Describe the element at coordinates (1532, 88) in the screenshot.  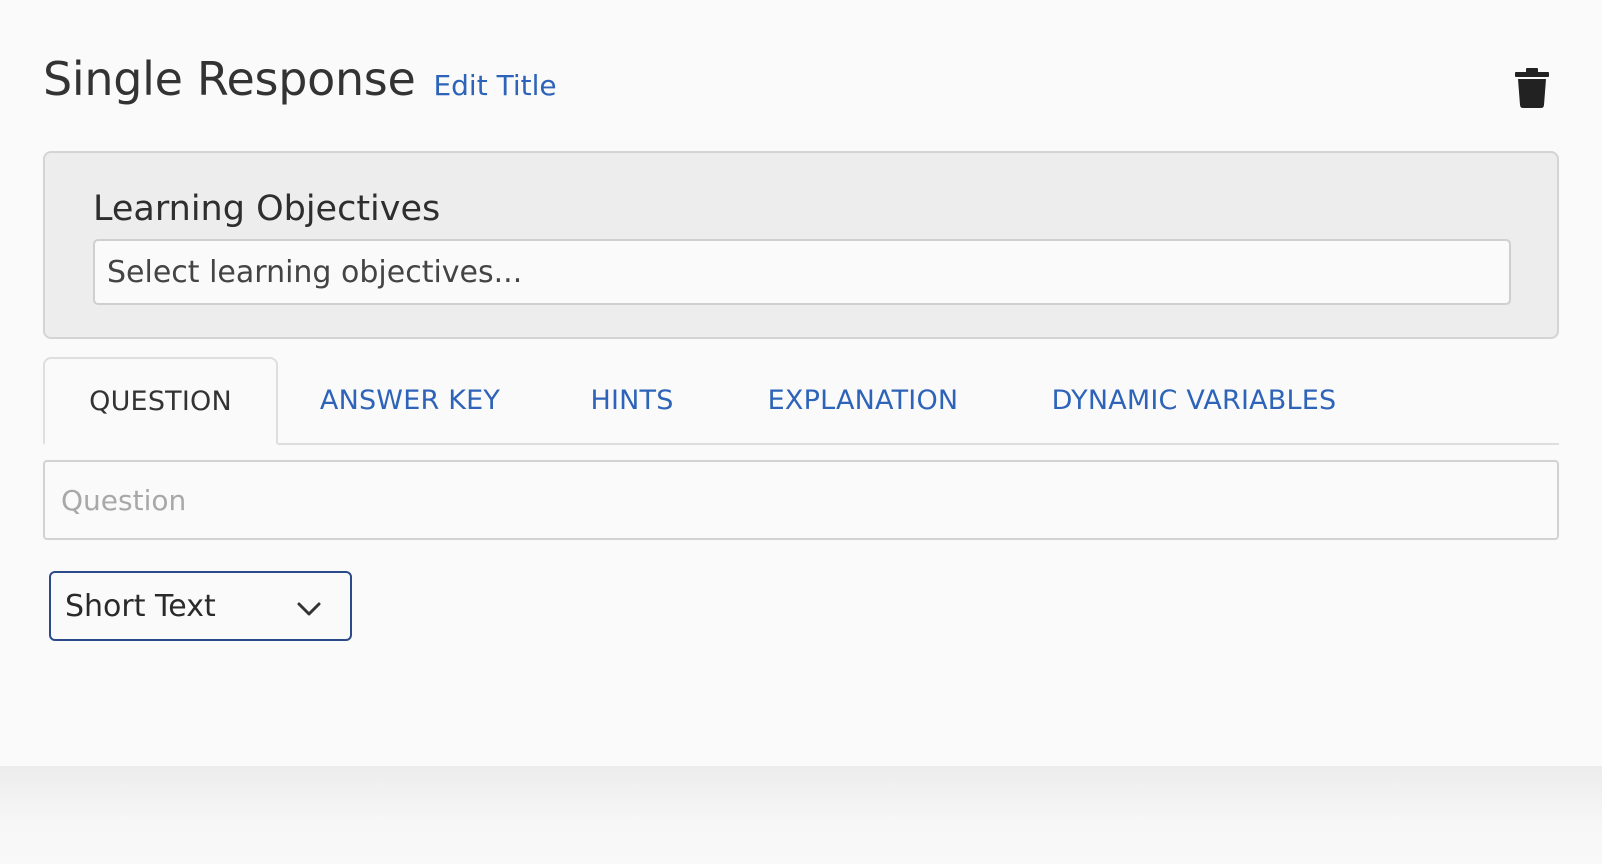
I see `trash-icon` at that location.